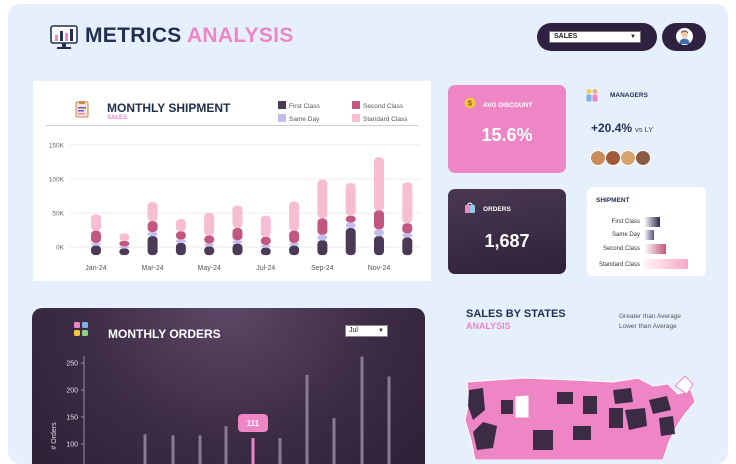 This screenshot has width=736, height=464. I want to click on legend-swatch, so click(282, 105).